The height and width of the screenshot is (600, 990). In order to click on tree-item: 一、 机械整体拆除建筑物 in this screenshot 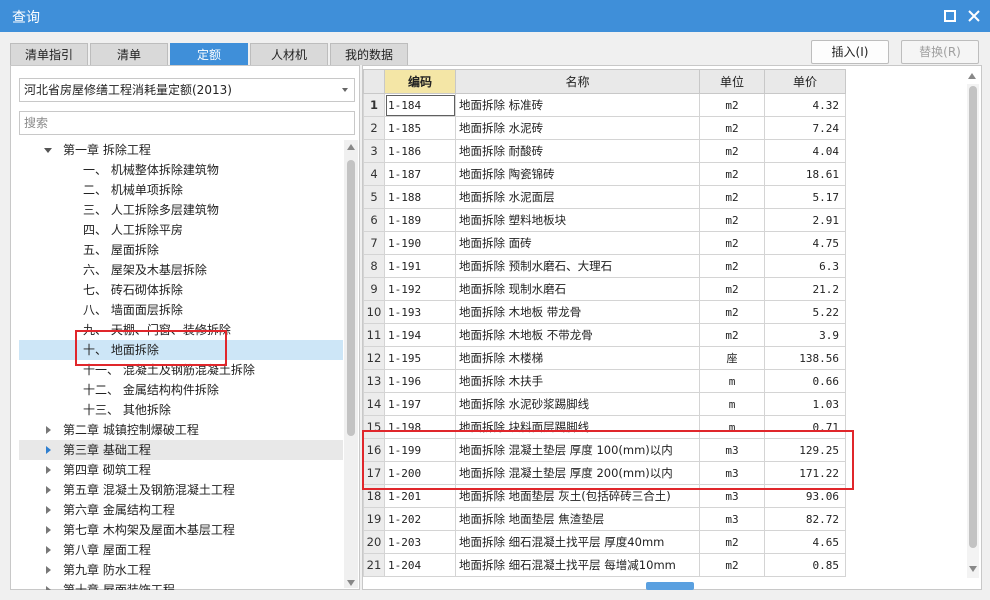, I will do `click(181, 170)`.